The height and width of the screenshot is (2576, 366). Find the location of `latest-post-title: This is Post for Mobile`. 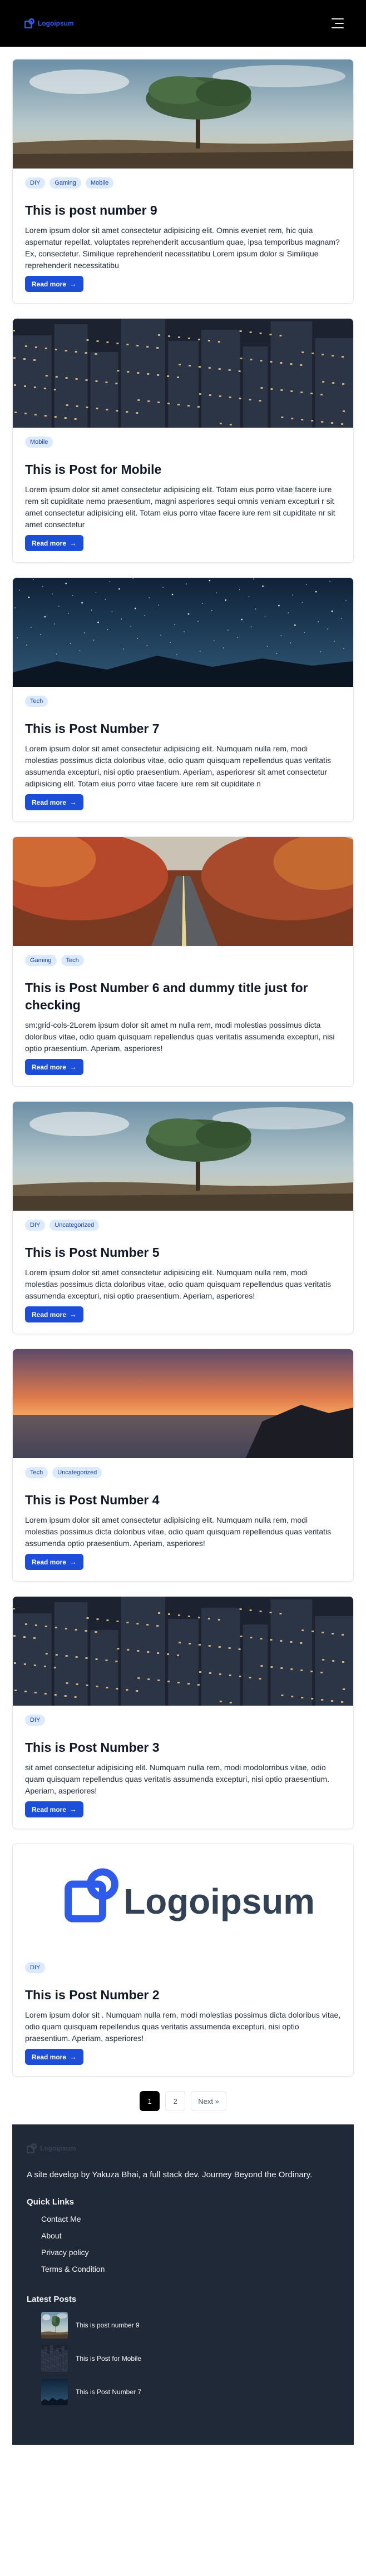

latest-post-title: This is Post for Mobile is located at coordinates (109, 2359).